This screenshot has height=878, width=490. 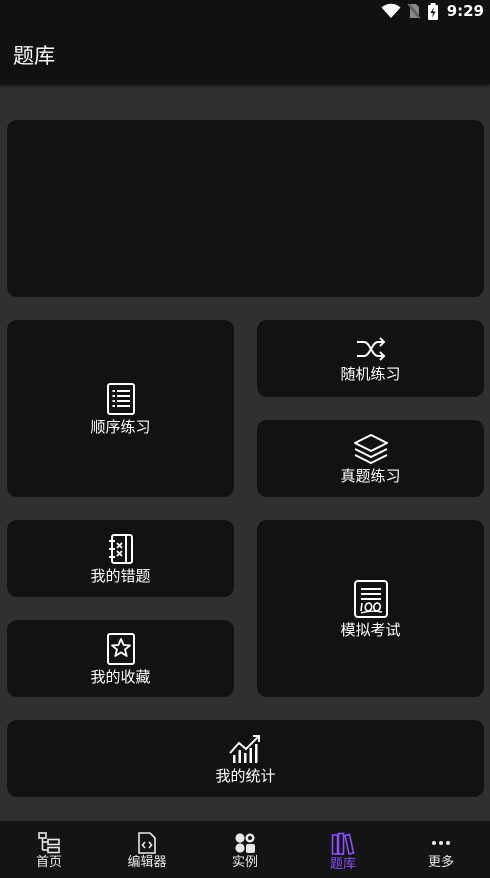 What do you see at coordinates (370, 448) in the screenshot?
I see `layers-icon` at bounding box center [370, 448].